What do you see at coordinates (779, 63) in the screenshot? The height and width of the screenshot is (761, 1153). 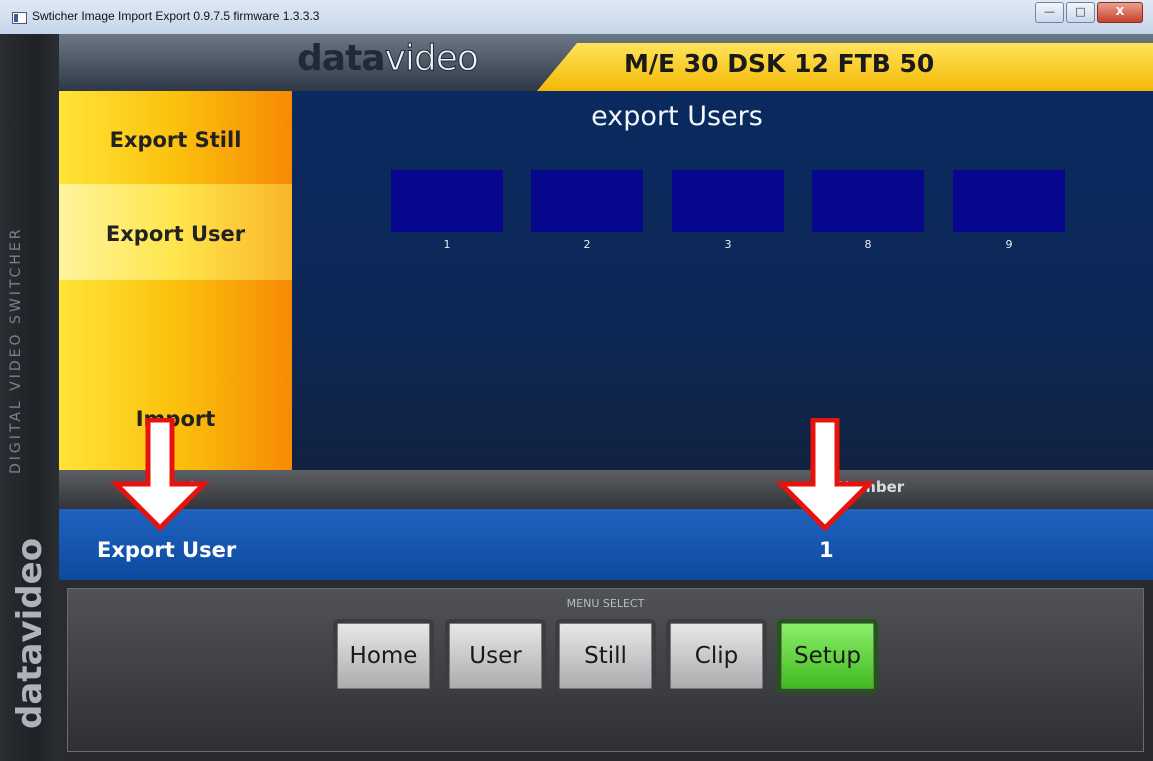 I see `transition-status: M/E 30 DSK 12 FTB 50` at bounding box center [779, 63].